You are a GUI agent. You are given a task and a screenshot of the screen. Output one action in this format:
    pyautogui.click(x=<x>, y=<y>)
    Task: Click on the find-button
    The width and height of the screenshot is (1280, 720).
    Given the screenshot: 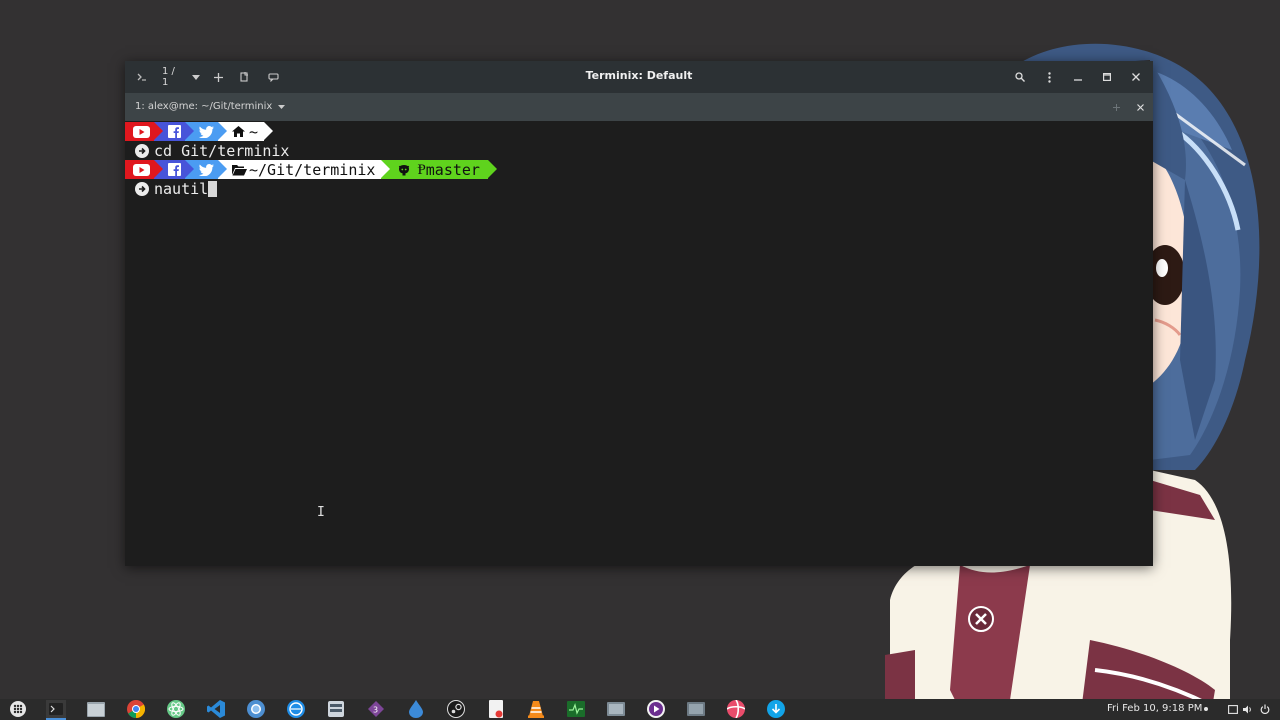 What is the action you would take?
    pyautogui.click(x=1020, y=77)
    